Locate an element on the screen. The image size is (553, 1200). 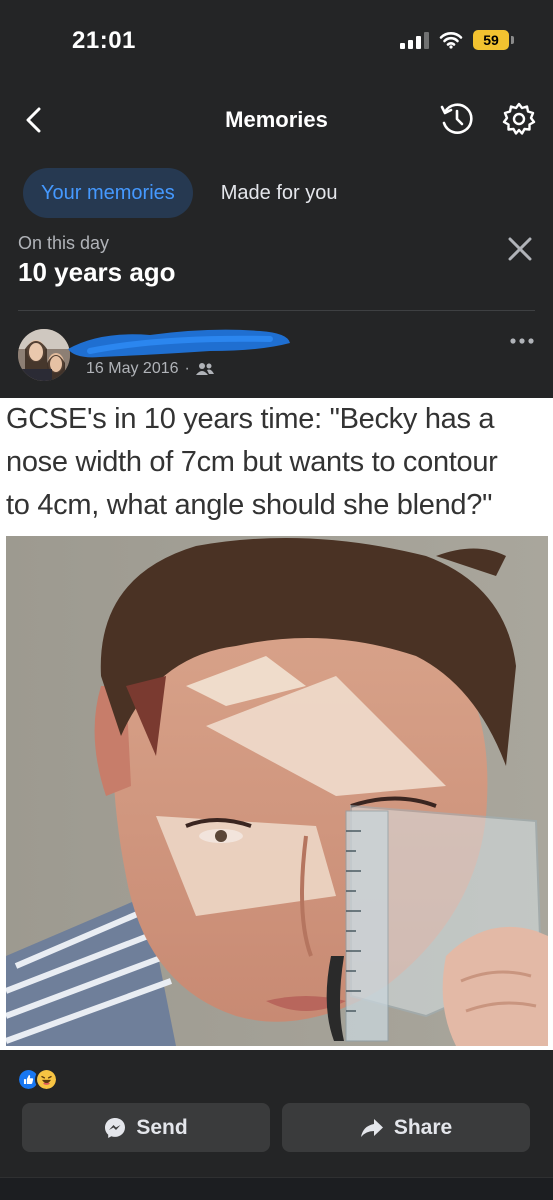
caption-line: to 4cm, what angle should she blend?" is located at coordinates (249, 505).